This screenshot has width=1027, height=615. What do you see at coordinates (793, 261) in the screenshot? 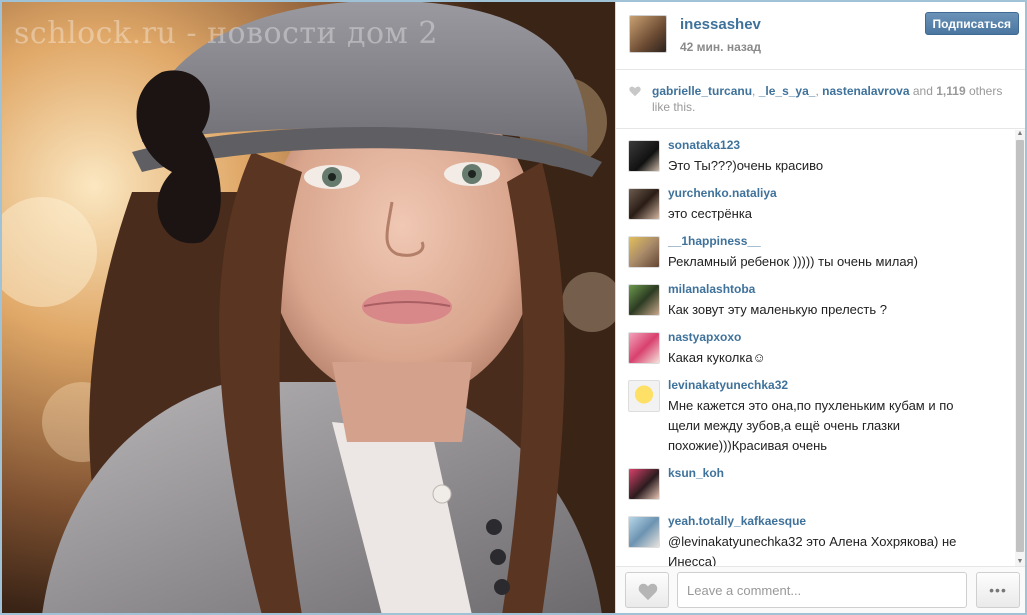
I see `comment-text: Рекламный ребенок ))))) ты очень милая)` at bounding box center [793, 261].